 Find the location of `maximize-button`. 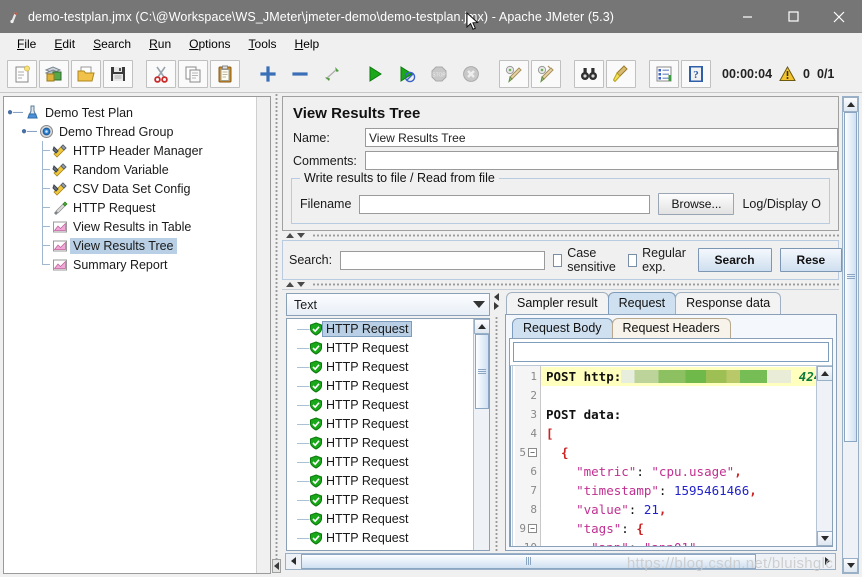

maximize-button is located at coordinates (793, 16).